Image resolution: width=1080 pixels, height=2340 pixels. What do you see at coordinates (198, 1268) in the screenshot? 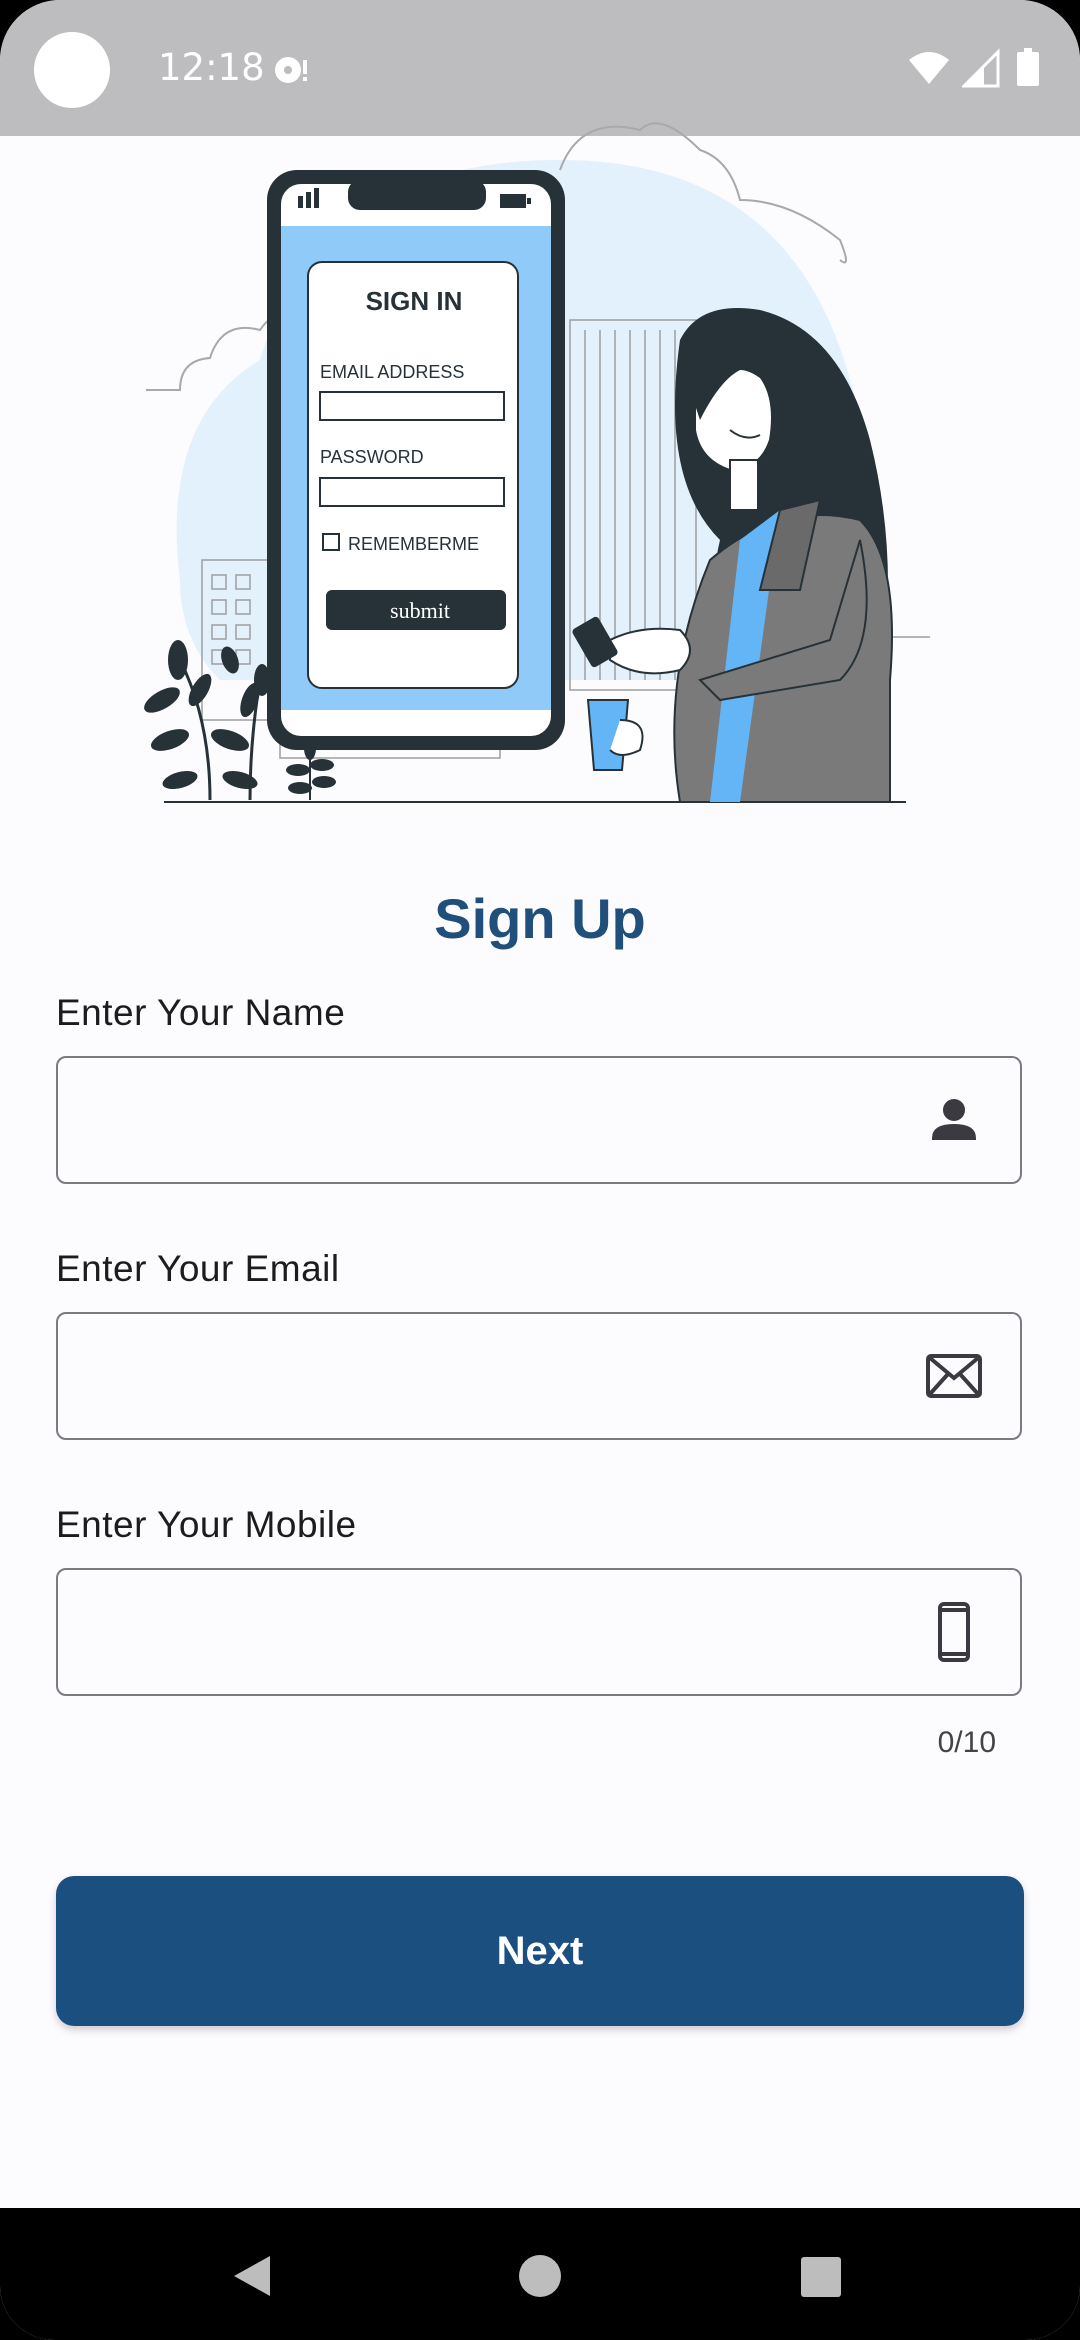
I see `email-label: Enter Your Email` at bounding box center [198, 1268].